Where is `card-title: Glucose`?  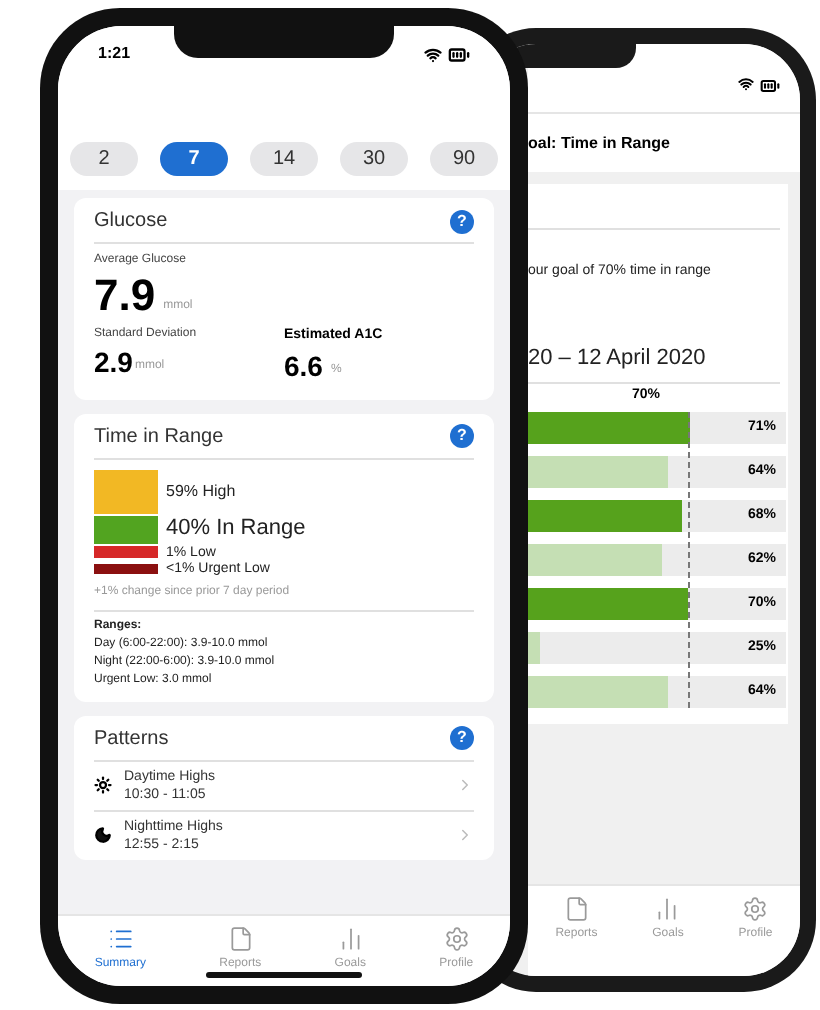 card-title: Glucose is located at coordinates (131, 222).